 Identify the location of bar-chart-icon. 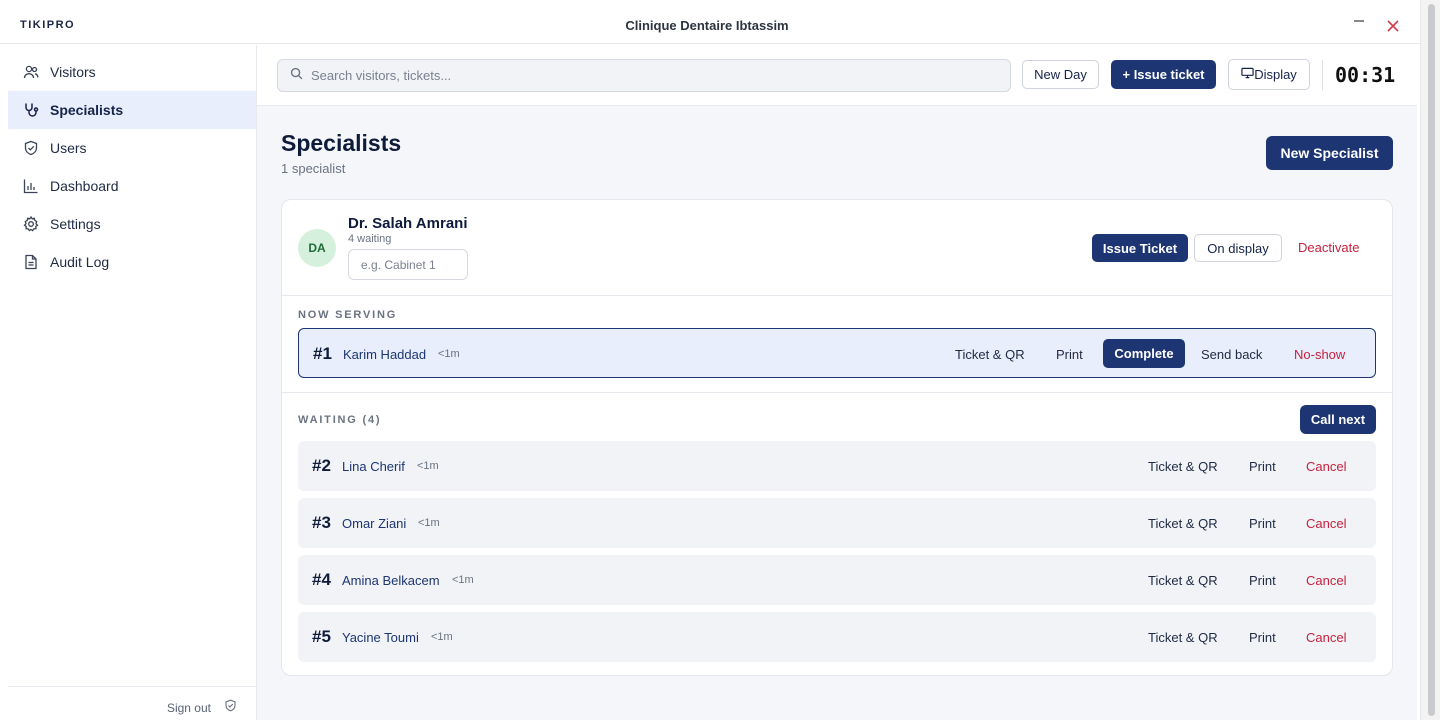
(31, 186).